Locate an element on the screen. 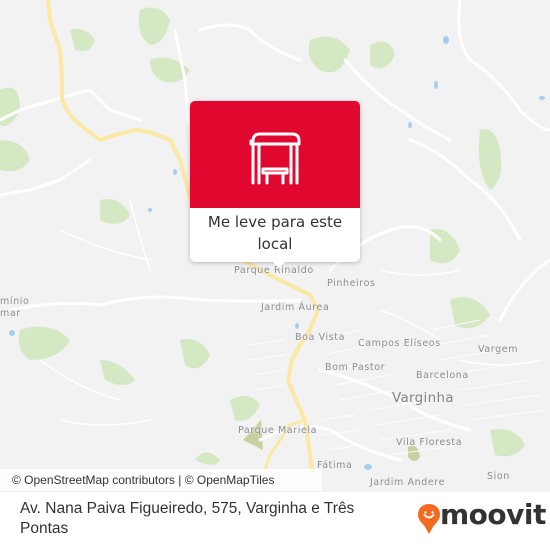 The height and width of the screenshot is (550, 550). moovit-pin-icon is located at coordinates (429, 519).